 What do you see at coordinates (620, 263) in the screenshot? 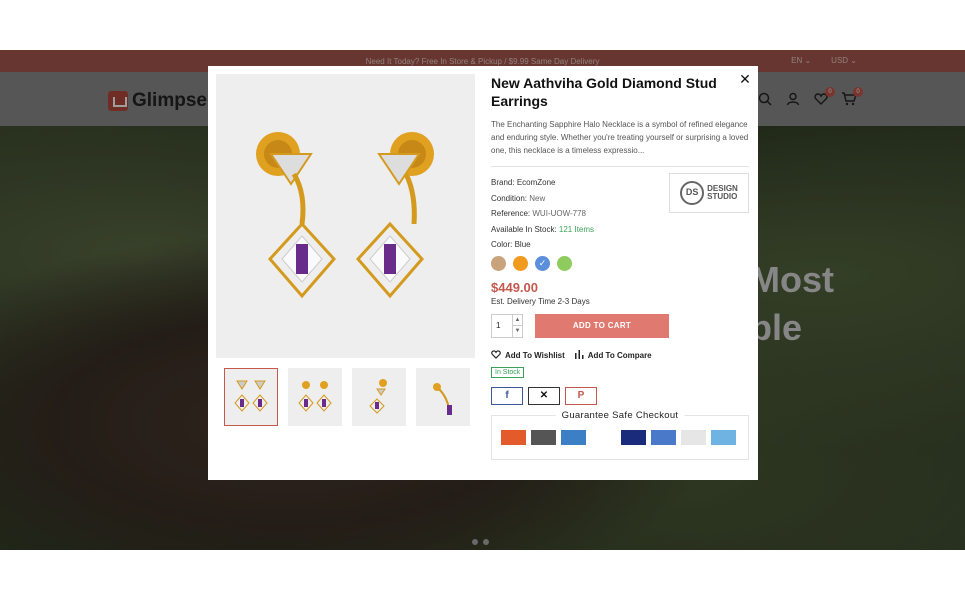
I see `color-swatches` at bounding box center [620, 263].